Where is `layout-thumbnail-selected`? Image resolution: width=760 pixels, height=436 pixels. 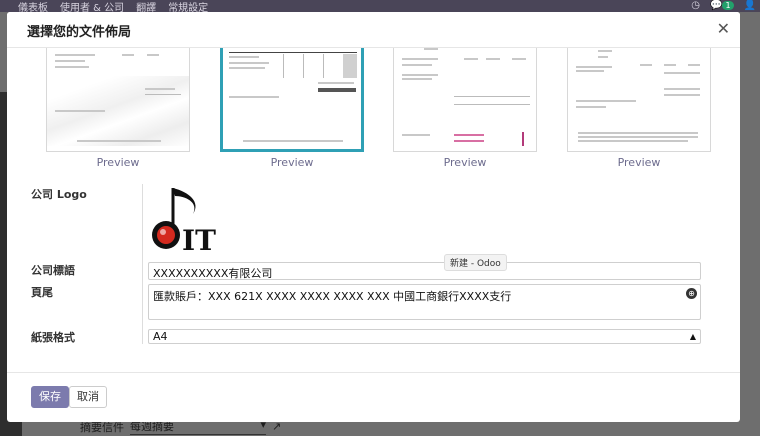 layout-thumbnail-selected is located at coordinates (292, 100).